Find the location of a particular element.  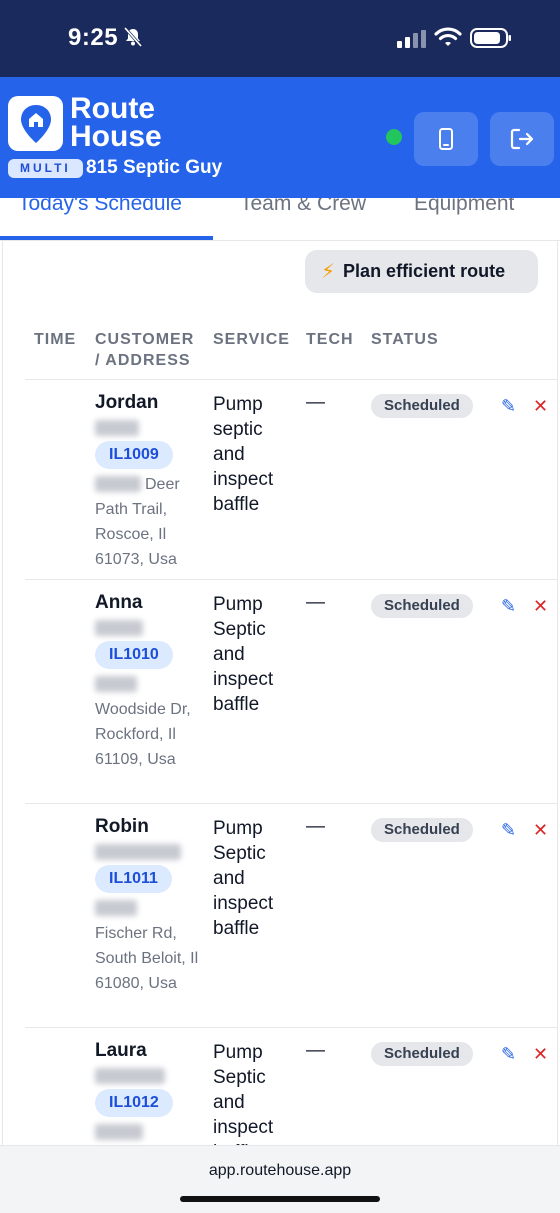

customer-address: Deer Path Trail, Roscoe, Il 61073, Usa is located at coordinates (137, 522).